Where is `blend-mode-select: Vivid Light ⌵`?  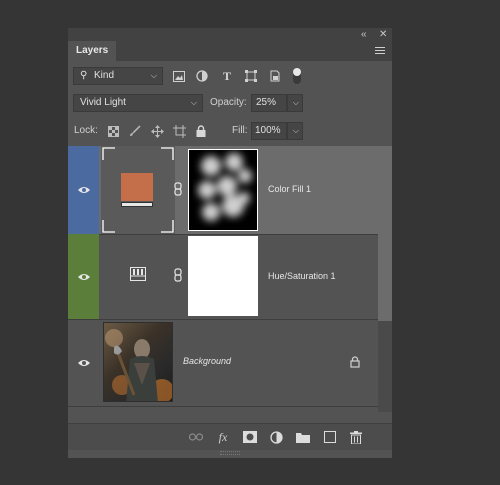
blend-mode-select: Vivid Light ⌵ is located at coordinates (138, 103).